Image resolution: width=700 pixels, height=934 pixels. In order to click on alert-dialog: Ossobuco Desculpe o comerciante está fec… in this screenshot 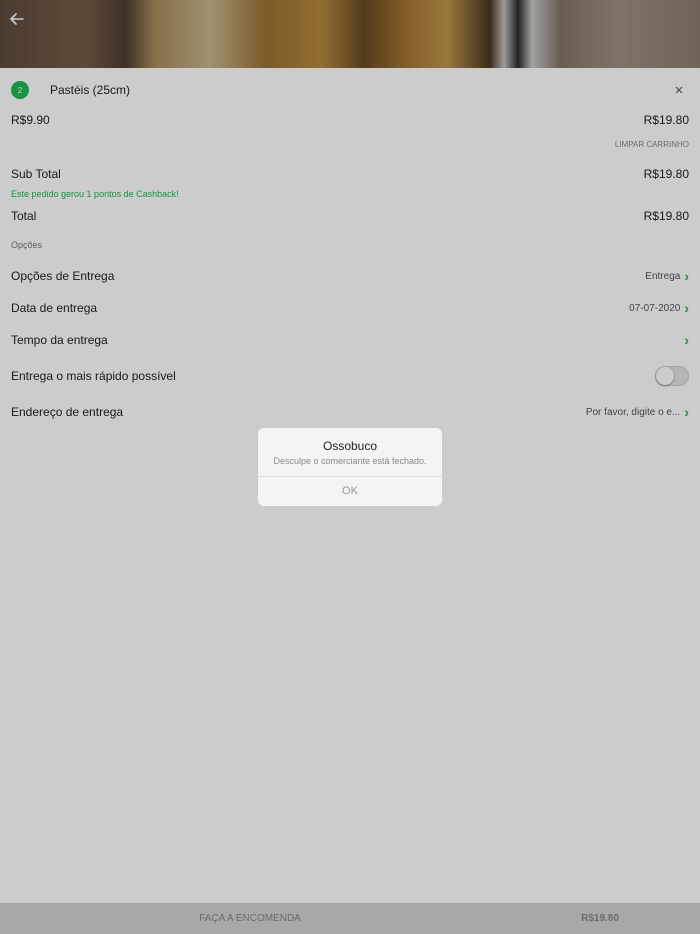, I will do `click(350, 467)`.